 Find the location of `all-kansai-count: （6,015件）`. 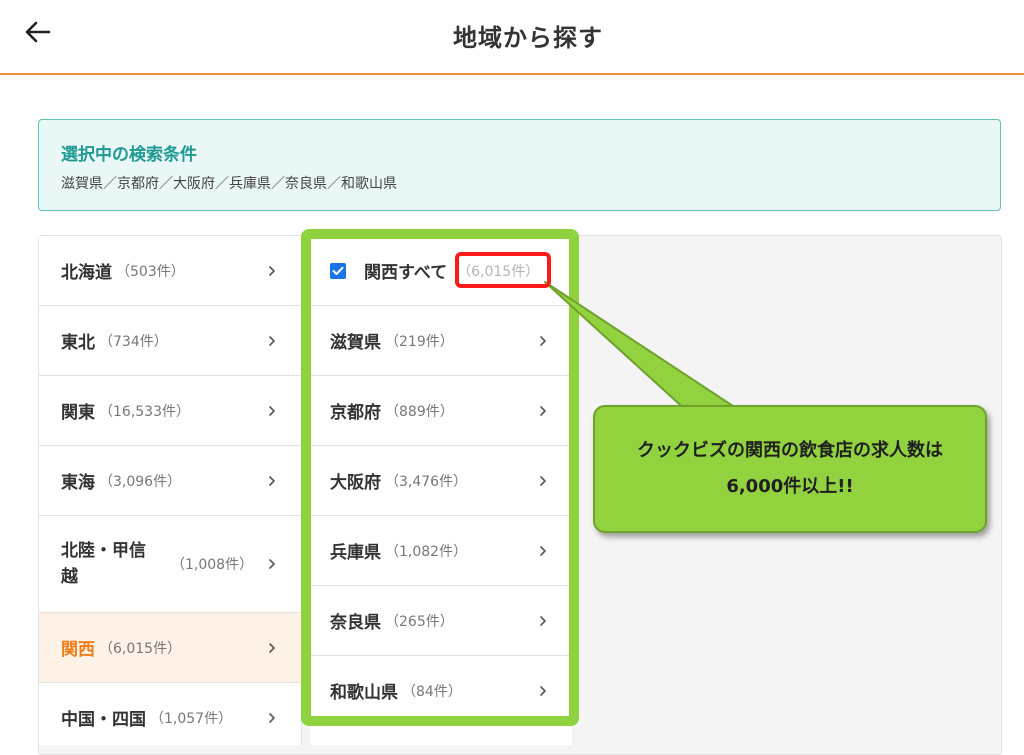

all-kansai-count: （6,015件） is located at coordinates (498, 271).